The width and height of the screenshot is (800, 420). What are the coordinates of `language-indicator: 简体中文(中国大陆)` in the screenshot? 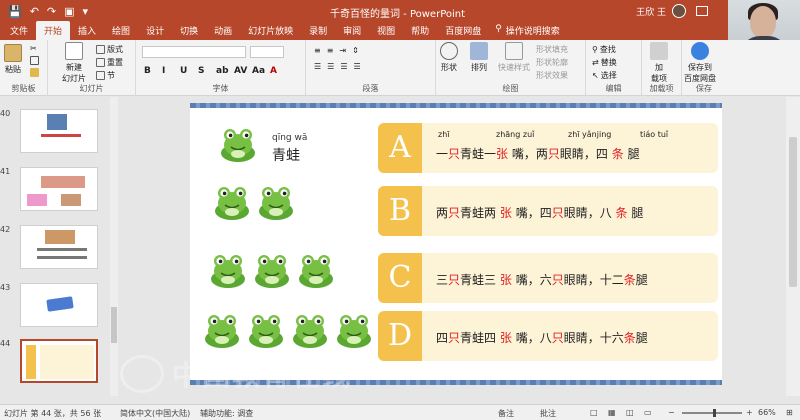 It's located at (155, 413).